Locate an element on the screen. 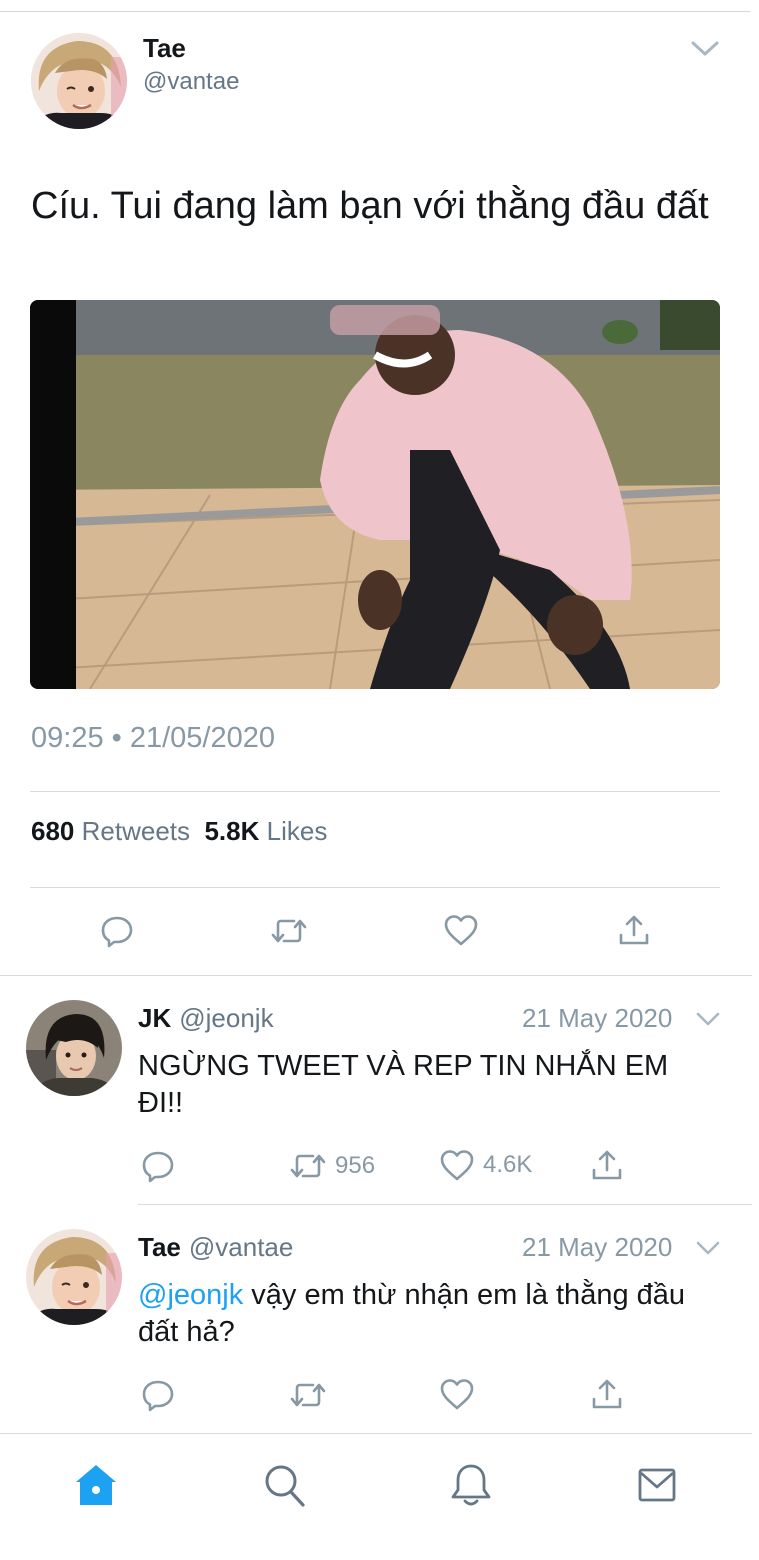 Image resolution: width=759 pixels, height=1560 pixels. tab-notifications is located at coordinates (471, 1485).